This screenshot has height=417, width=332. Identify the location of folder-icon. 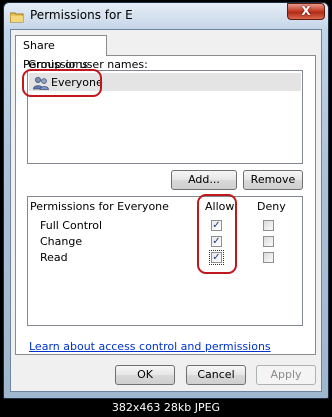
(16, 15).